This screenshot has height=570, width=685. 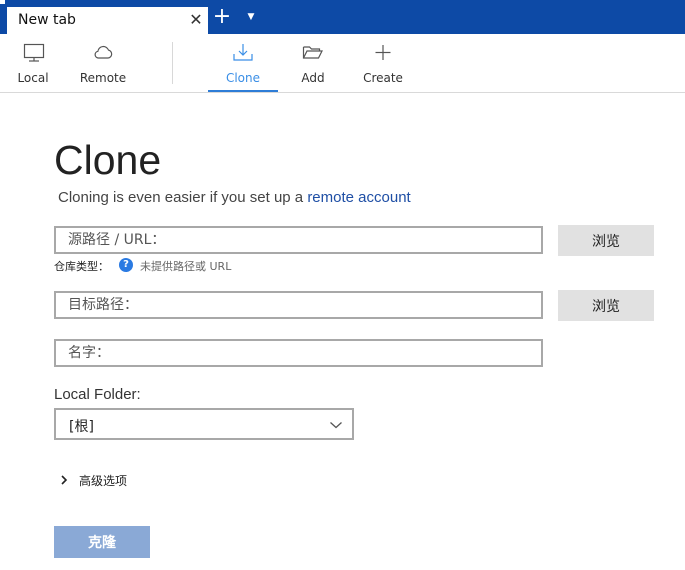 What do you see at coordinates (64, 480) in the screenshot?
I see `chevron-right-icon` at bounding box center [64, 480].